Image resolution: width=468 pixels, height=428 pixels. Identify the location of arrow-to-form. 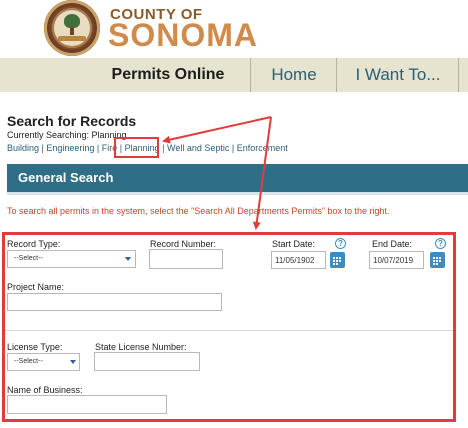
(262, 173).